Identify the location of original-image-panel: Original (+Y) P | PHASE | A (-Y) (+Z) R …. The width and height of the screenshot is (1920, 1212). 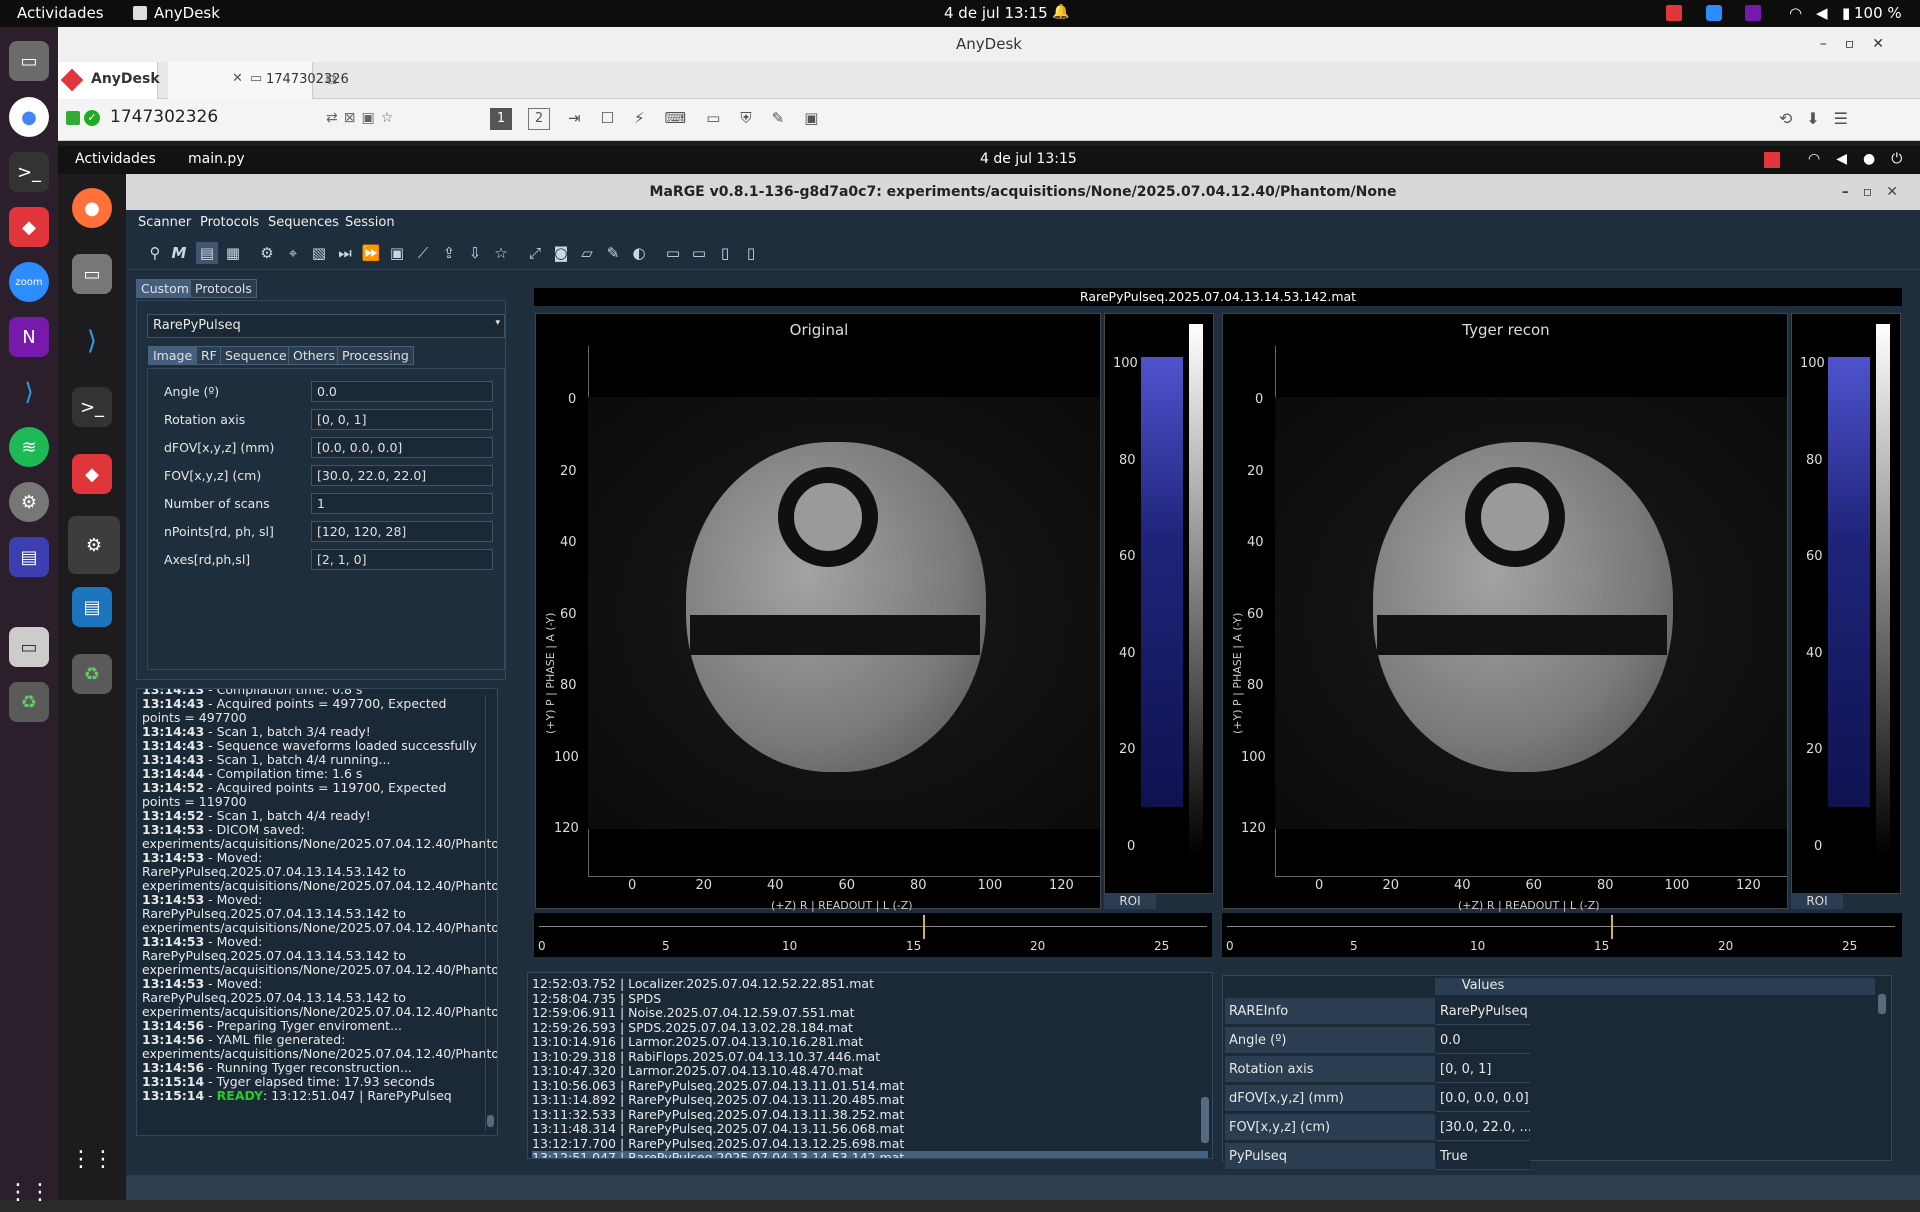
(818, 612).